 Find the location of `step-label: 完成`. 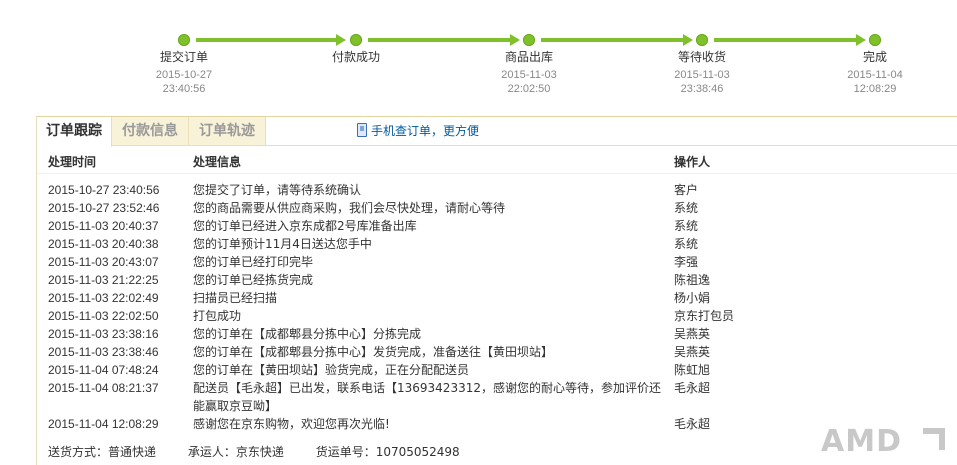

step-label: 完成 is located at coordinates (874, 57).